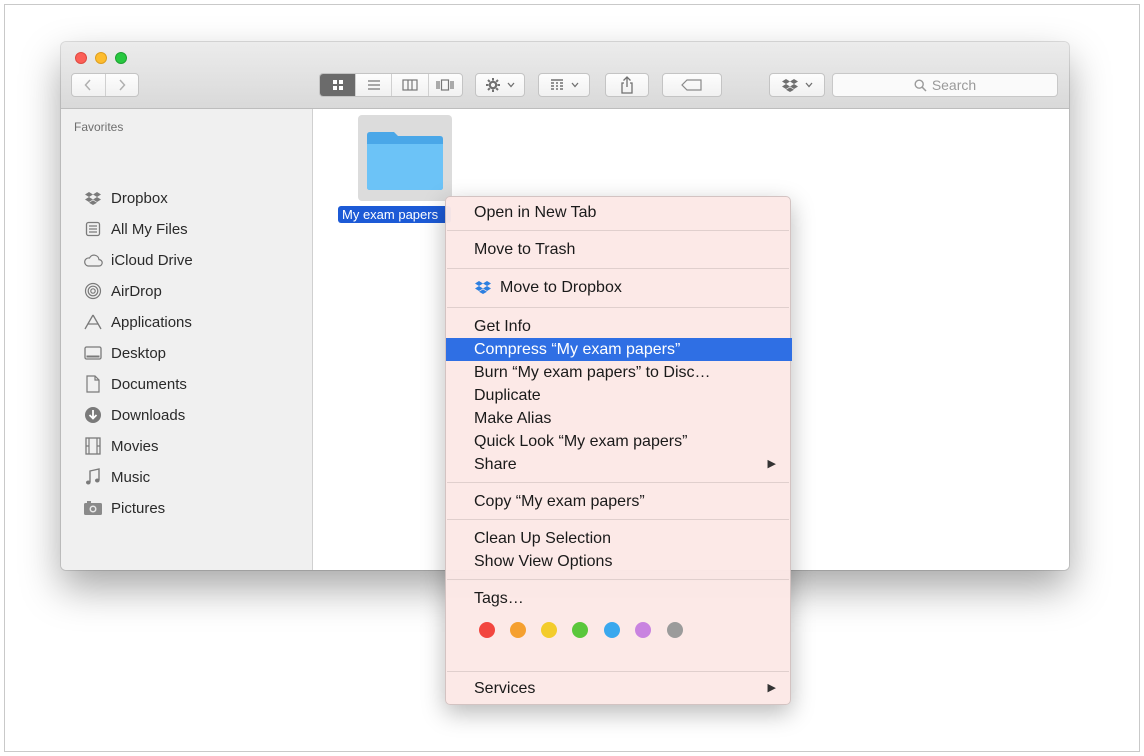 The width and height of the screenshot is (1144, 756). Describe the element at coordinates (518, 630) in the screenshot. I see `tag-orange-dot` at that location.